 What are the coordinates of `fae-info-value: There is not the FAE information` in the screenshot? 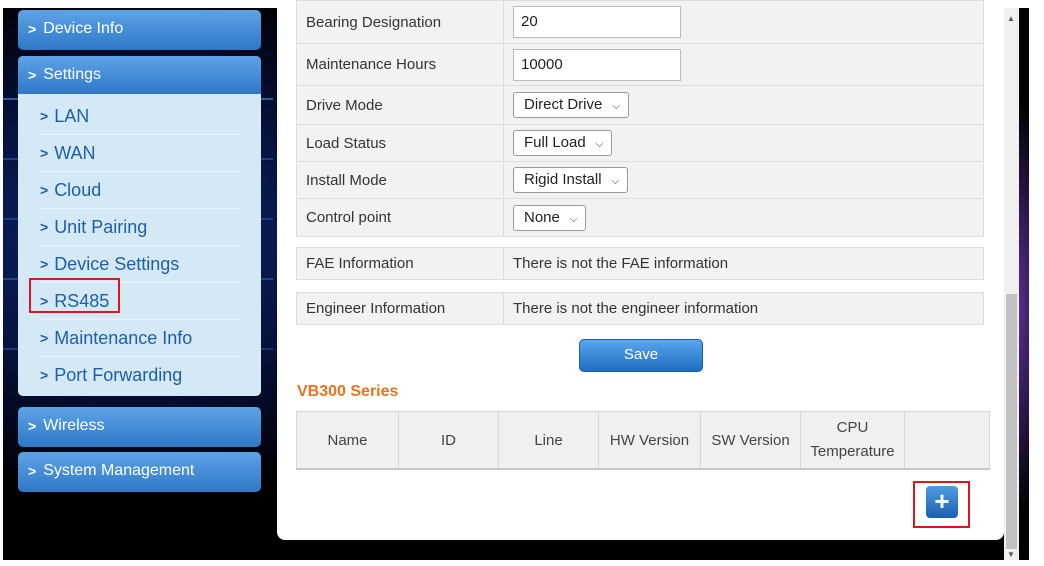 It's located at (743, 263).